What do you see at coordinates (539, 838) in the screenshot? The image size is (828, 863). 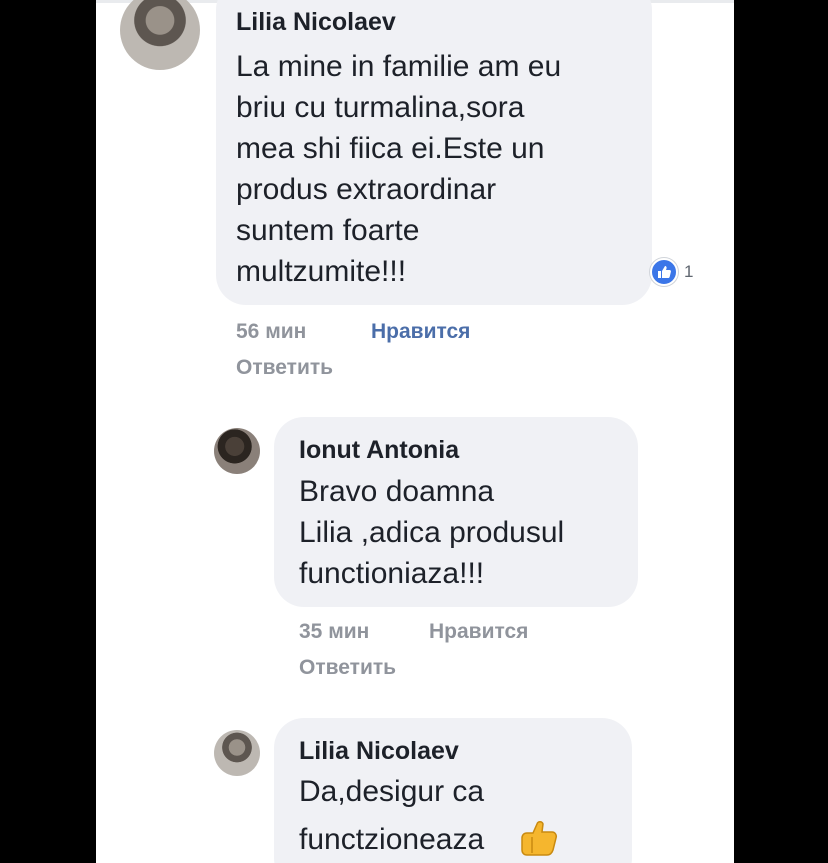 I see `thumbs-up-emoji-icon` at bounding box center [539, 838].